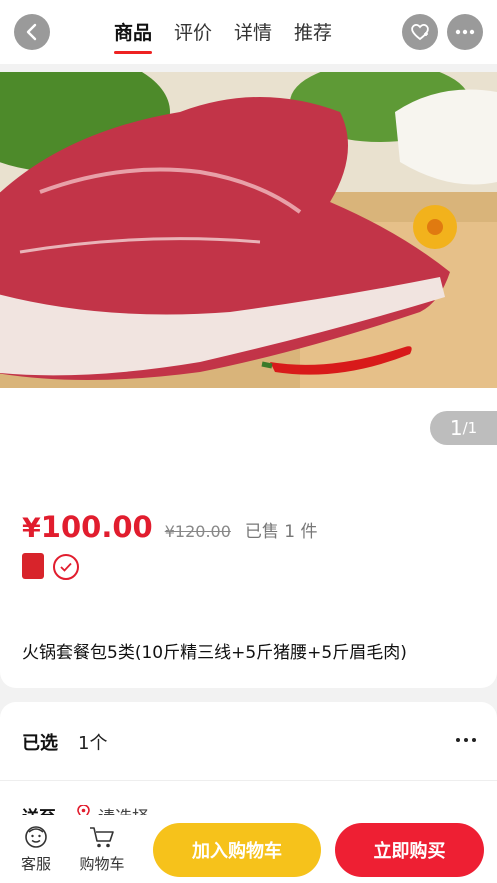 The height and width of the screenshot is (883, 497). I want to click on cart-icon, so click(102, 837).